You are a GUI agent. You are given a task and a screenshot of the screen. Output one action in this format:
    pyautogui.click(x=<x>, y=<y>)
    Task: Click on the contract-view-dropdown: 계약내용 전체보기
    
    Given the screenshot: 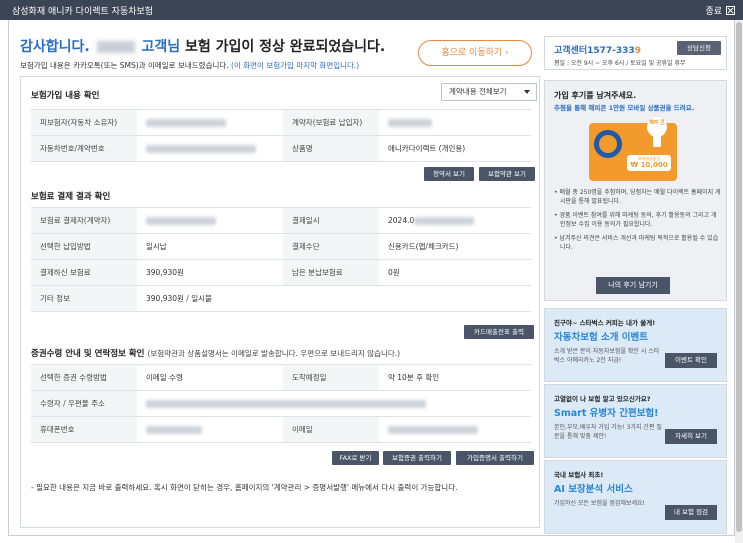 What is the action you would take?
    pyautogui.click(x=489, y=92)
    